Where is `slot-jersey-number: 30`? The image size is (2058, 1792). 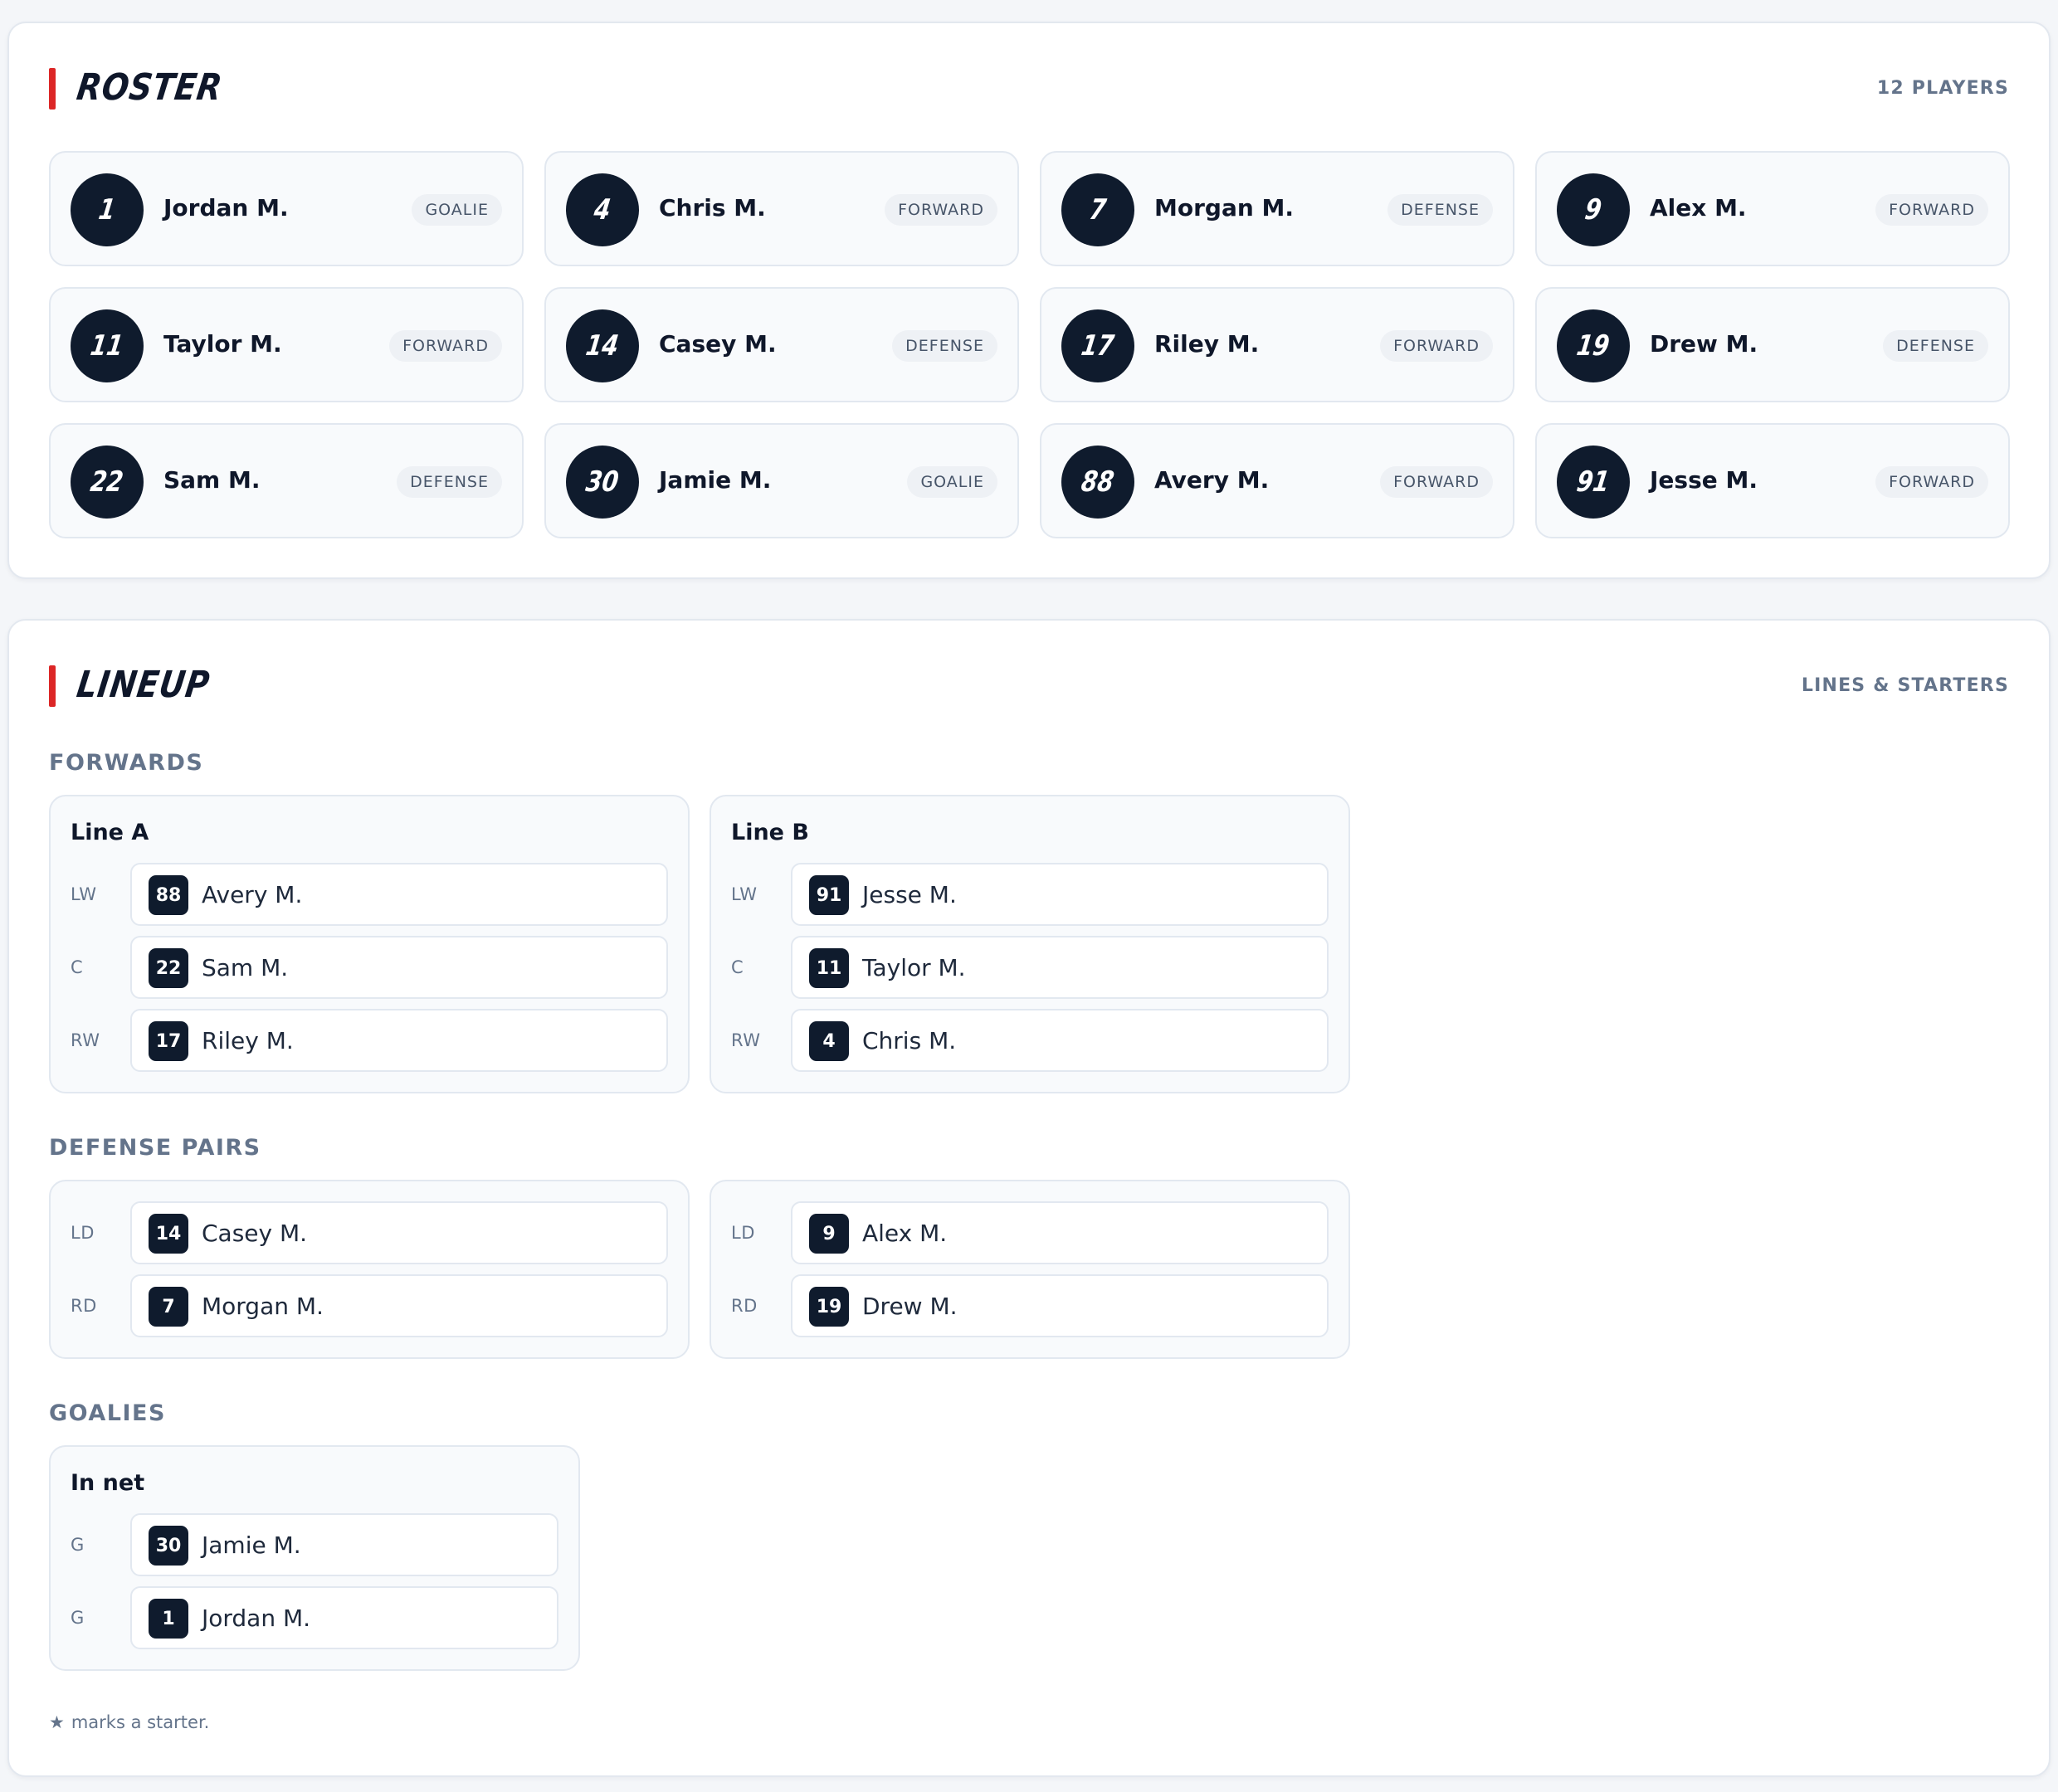
slot-jersey-number: 30 is located at coordinates (168, 1546).